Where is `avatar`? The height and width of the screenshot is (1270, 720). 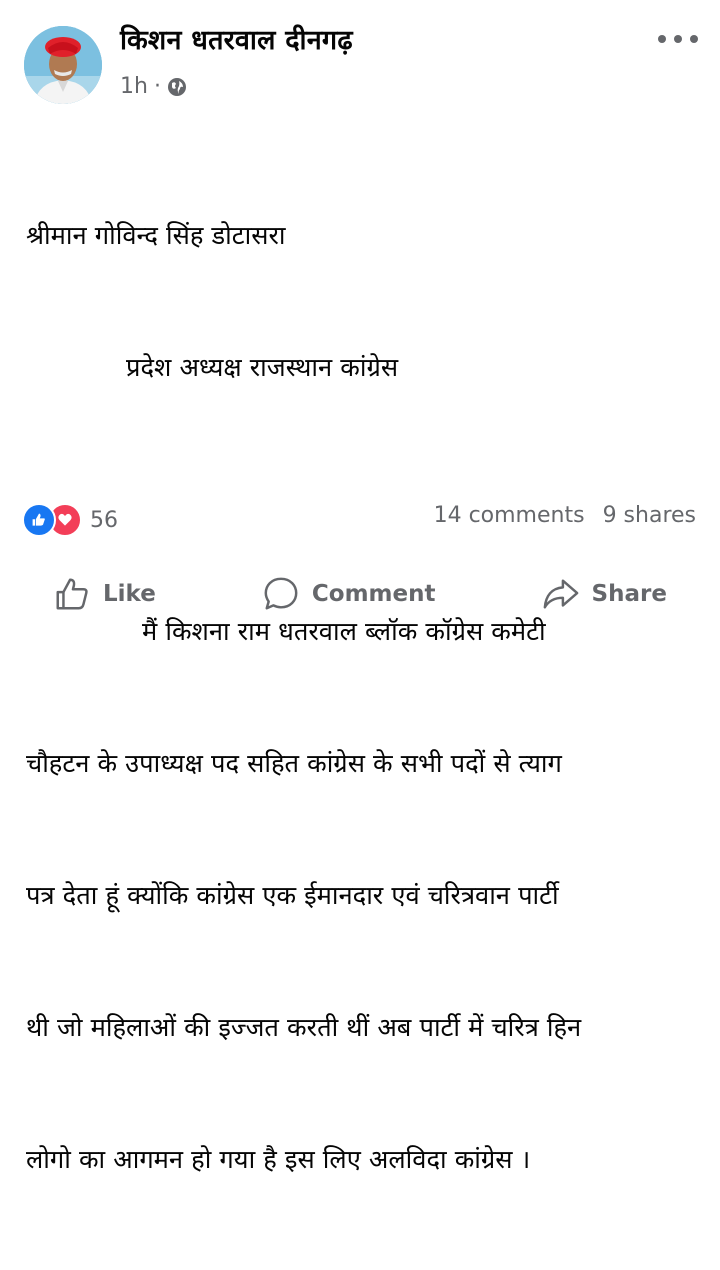
avatar is located at coordinates (63, 65).